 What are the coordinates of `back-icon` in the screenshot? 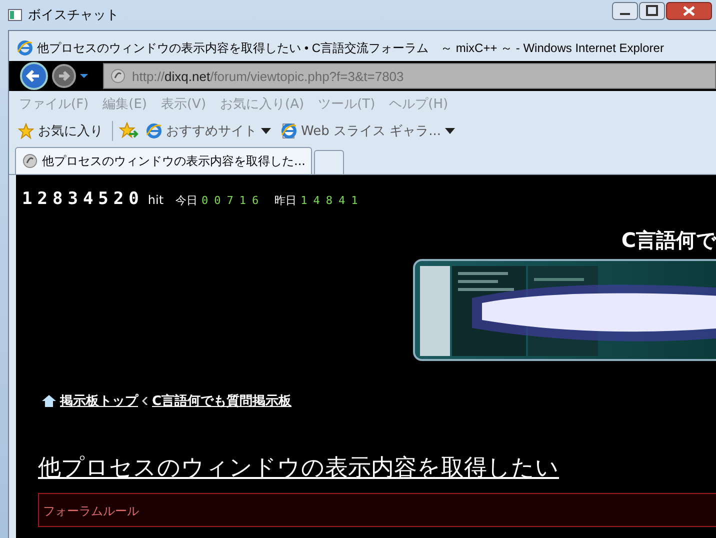 It's located at (34, 76).